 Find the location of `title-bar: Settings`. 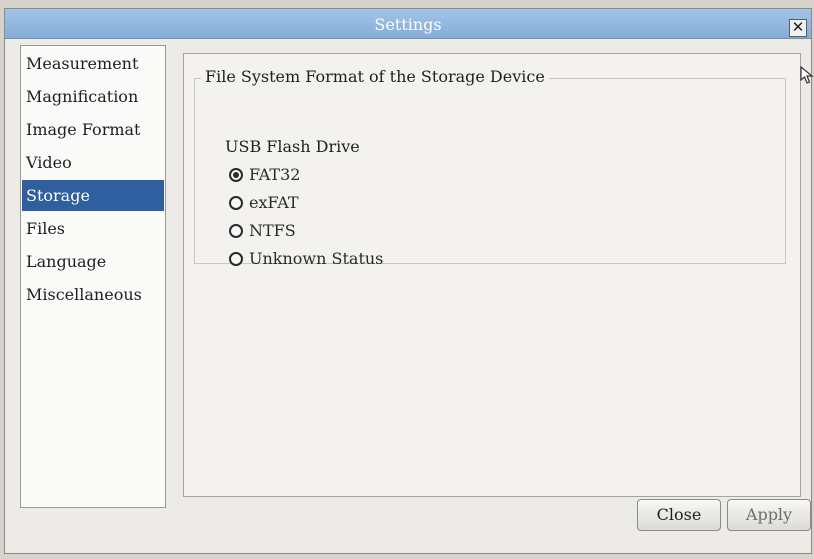

title-bar: Settings is located at coordinates (408, 24).